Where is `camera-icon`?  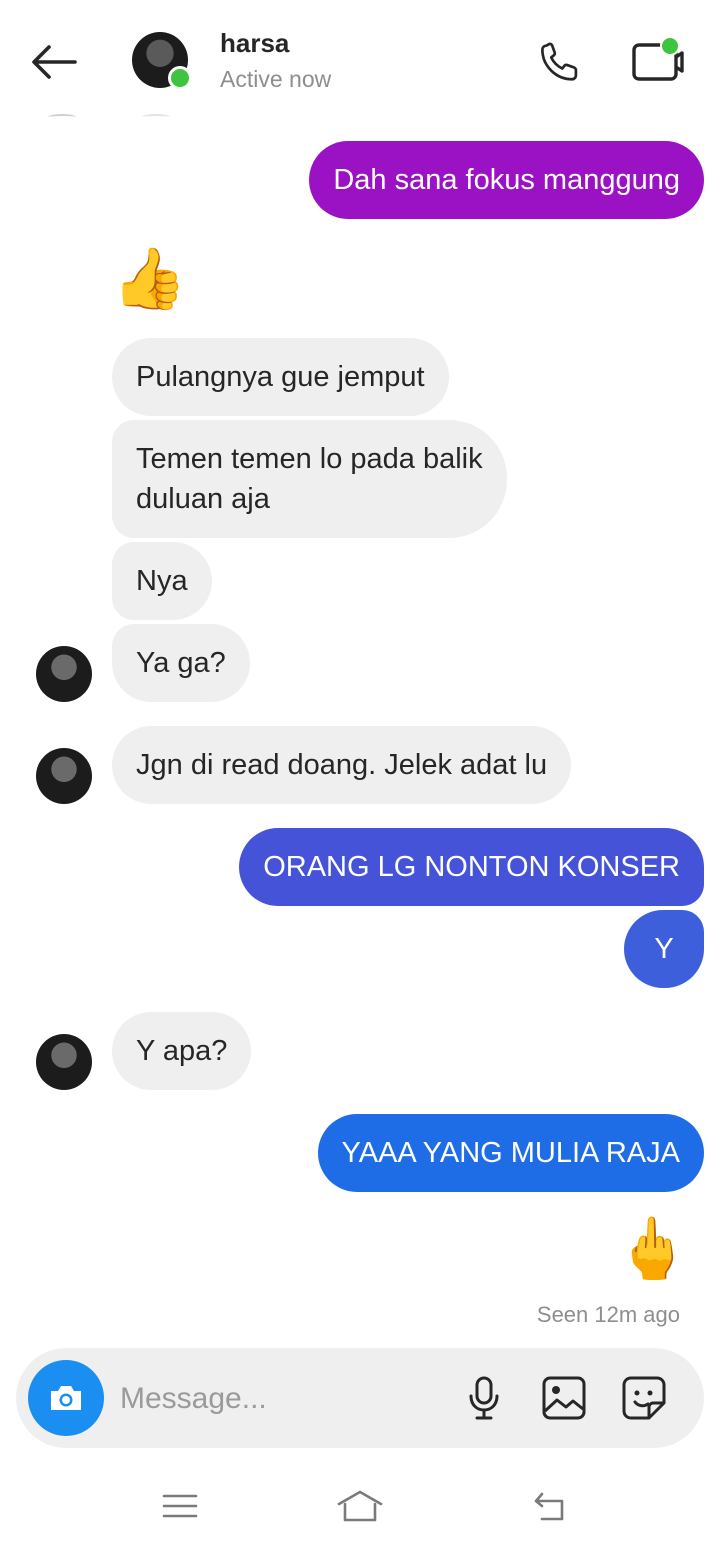
camera-icon is located at coordinates (66, 1398).